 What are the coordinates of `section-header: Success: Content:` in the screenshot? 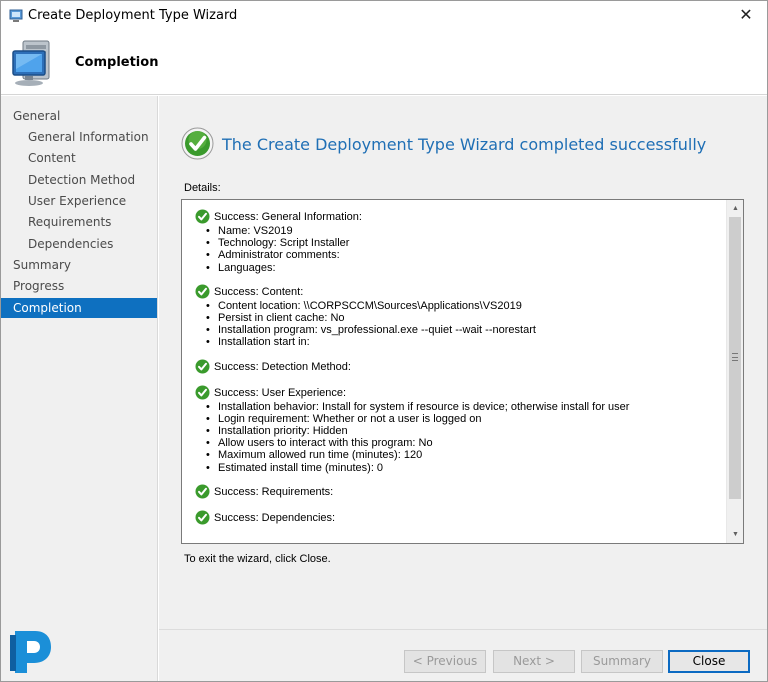 It's located at (460, 292).